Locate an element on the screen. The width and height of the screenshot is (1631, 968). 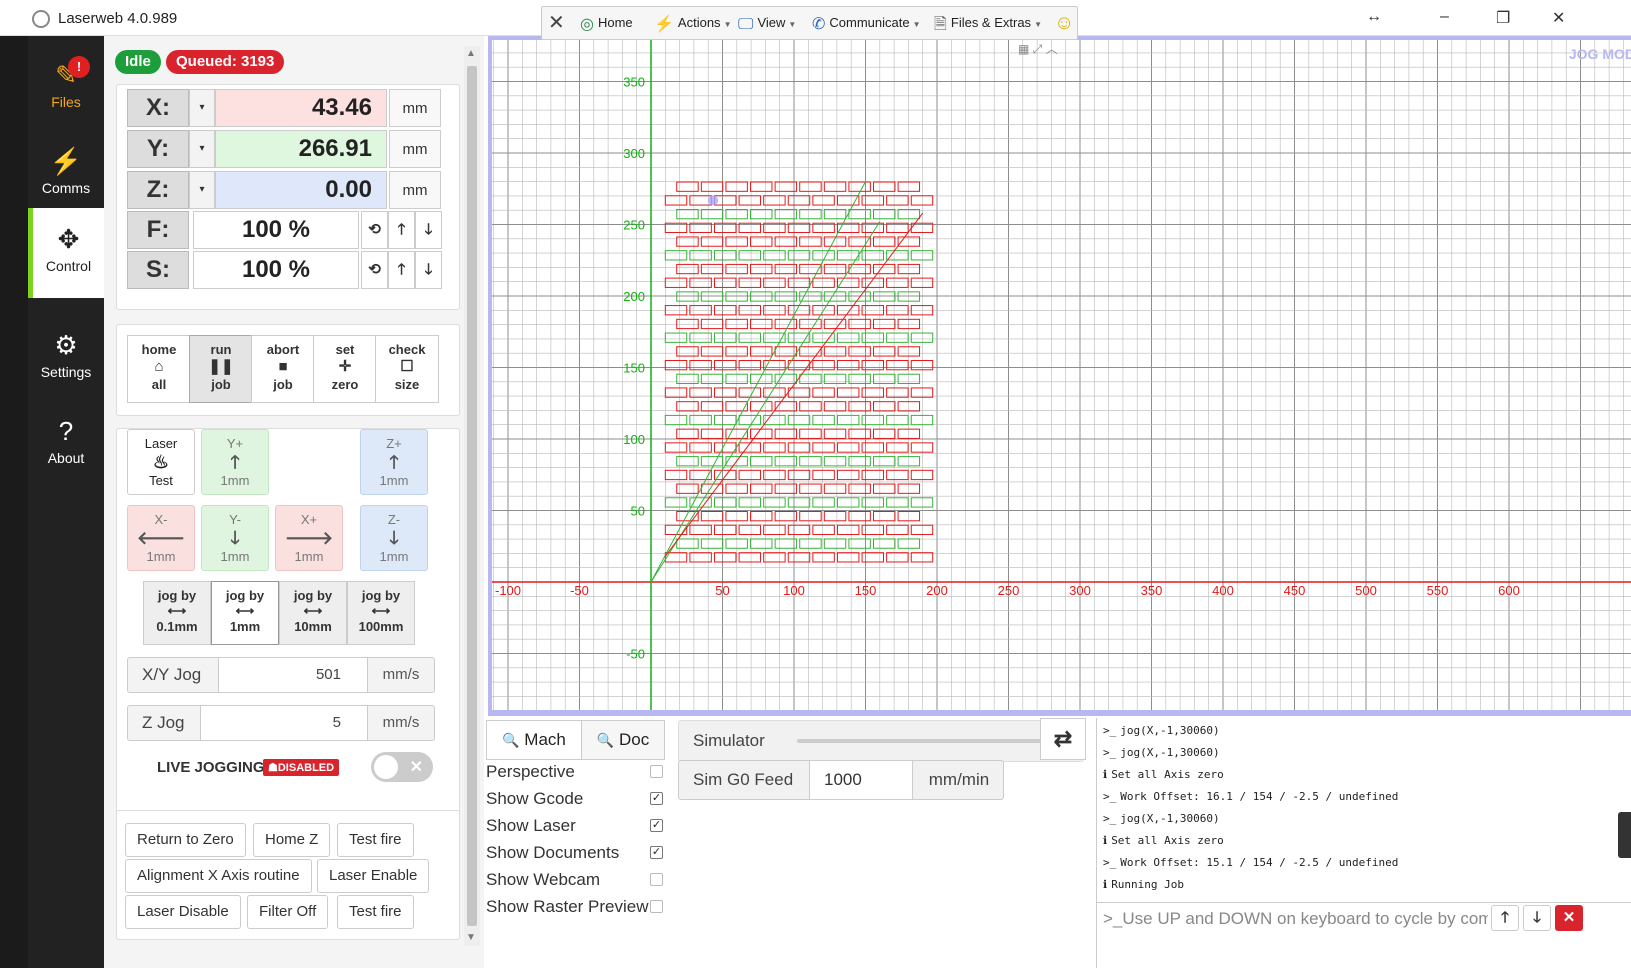
toolbar-actions: ⚡ Actions ▼ is located at coordinates (692, 23).